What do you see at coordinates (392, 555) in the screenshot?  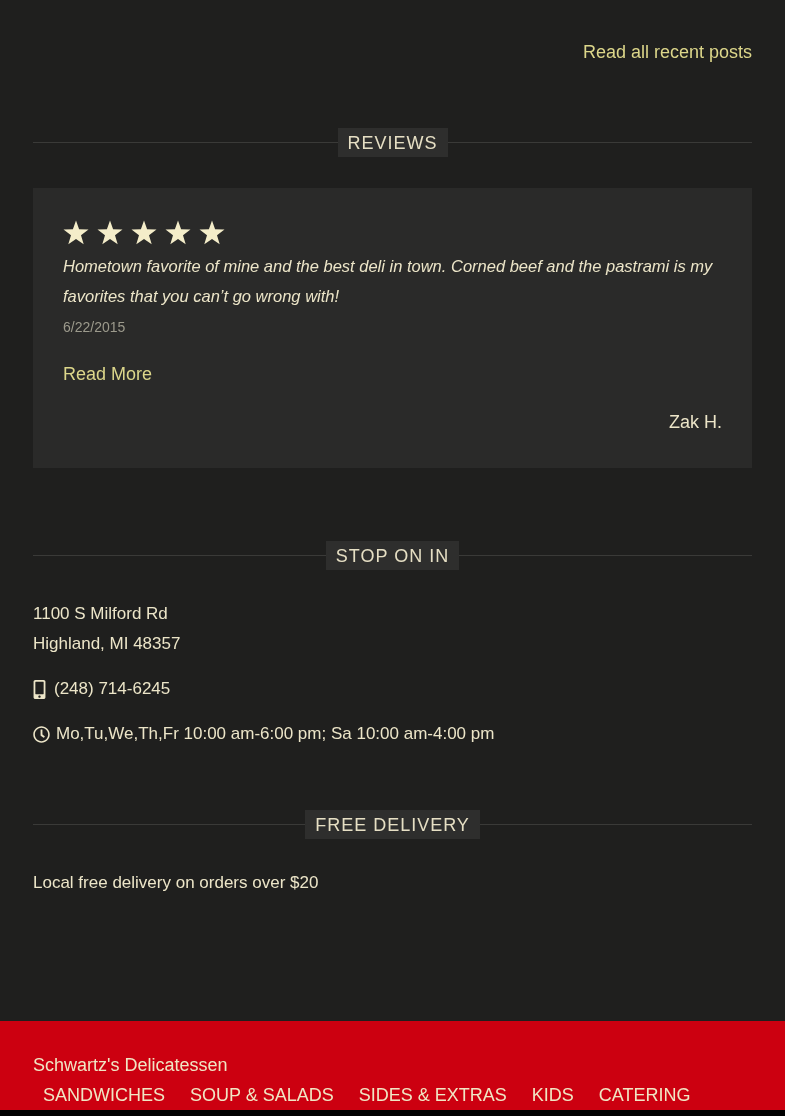 I see `section-heading: STOP ON IN` at bounding box center [392, 555].